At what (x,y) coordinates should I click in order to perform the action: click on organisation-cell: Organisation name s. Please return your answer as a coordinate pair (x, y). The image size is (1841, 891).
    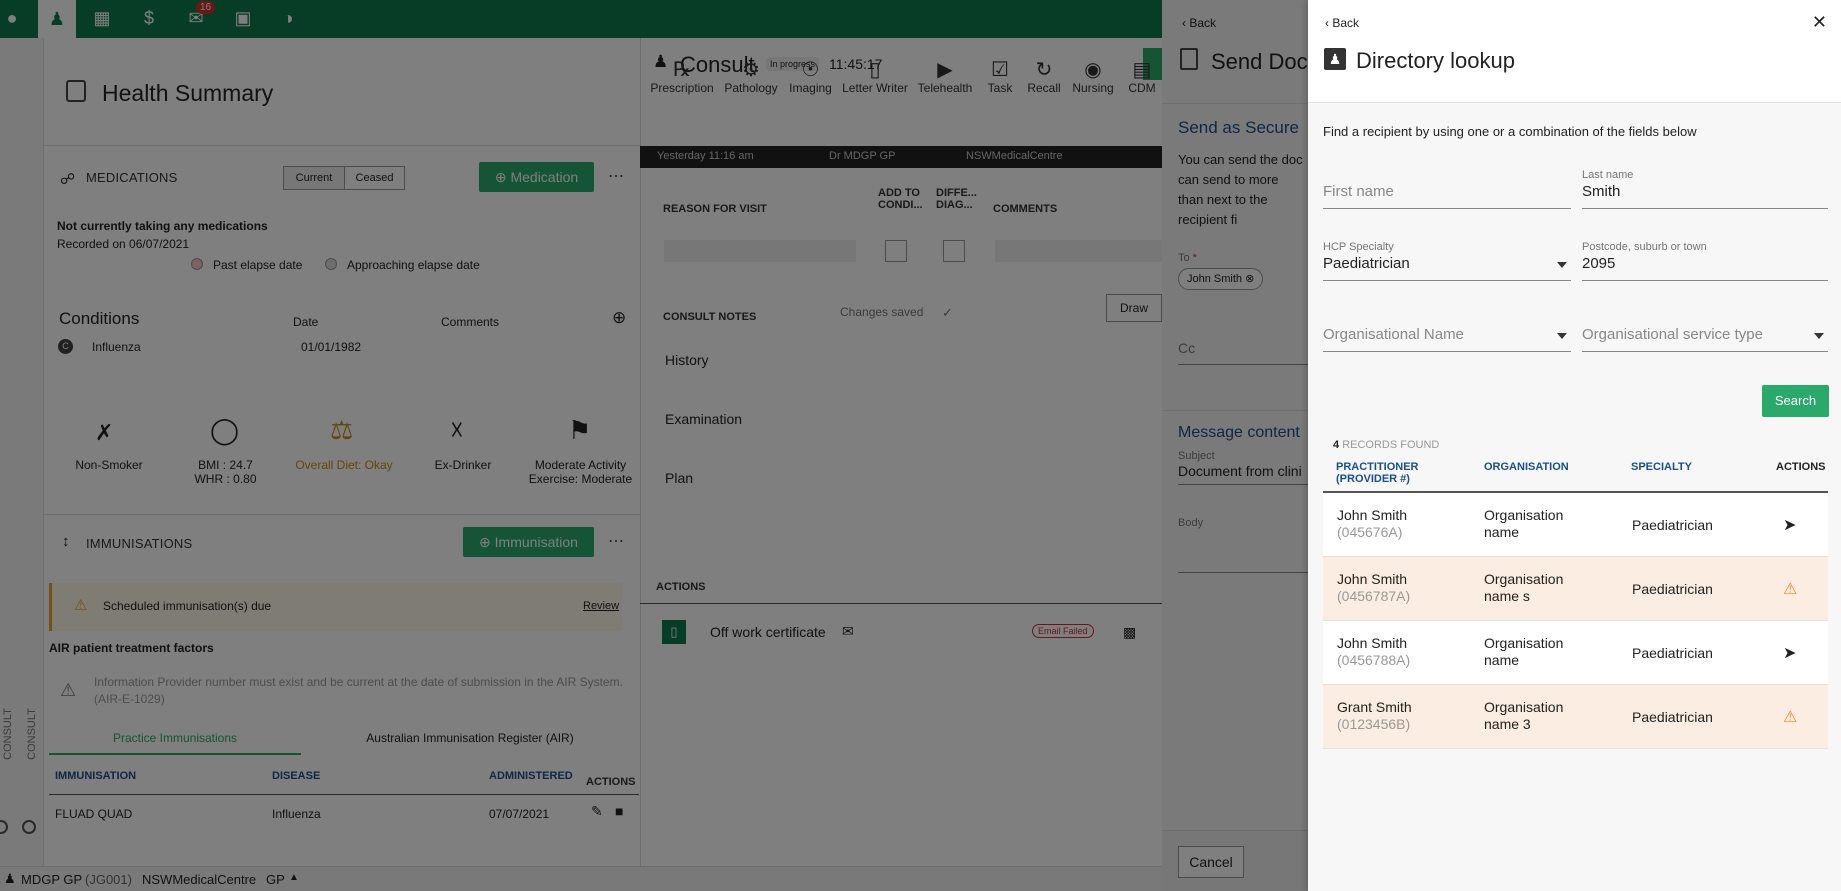
    Looking at the image, I should click on (1524, 587).